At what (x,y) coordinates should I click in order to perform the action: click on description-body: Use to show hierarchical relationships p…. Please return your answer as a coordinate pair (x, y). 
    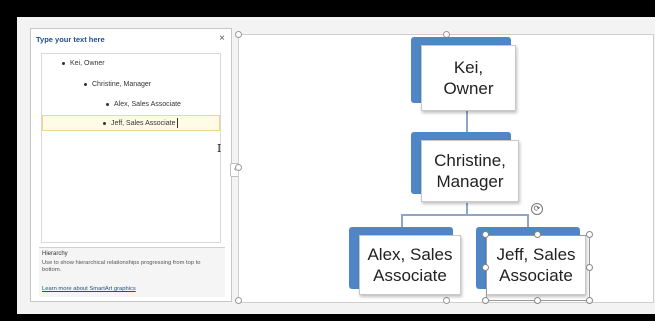
    Looking at the image, I should click on (121, 266).